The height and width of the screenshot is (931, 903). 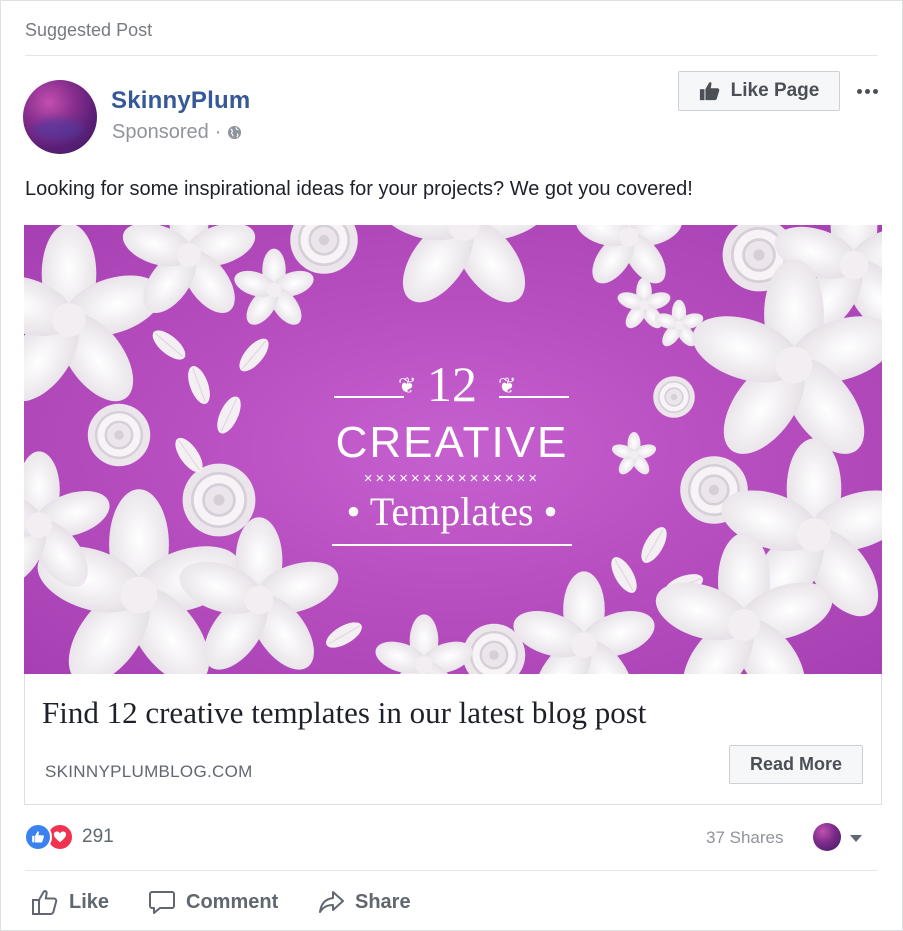 I want to click on ad-subheadline: • Templates •, so click(x=451, y=511).